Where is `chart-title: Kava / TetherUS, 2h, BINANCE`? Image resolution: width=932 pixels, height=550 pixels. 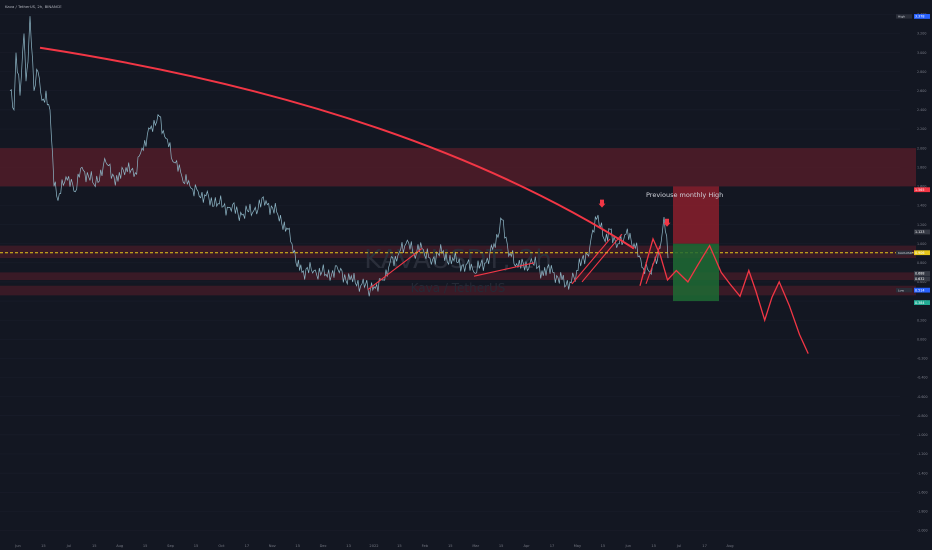
chart-title: Kava / TetherUS, 2h, BINANCE is located at coordinates (33, 6).